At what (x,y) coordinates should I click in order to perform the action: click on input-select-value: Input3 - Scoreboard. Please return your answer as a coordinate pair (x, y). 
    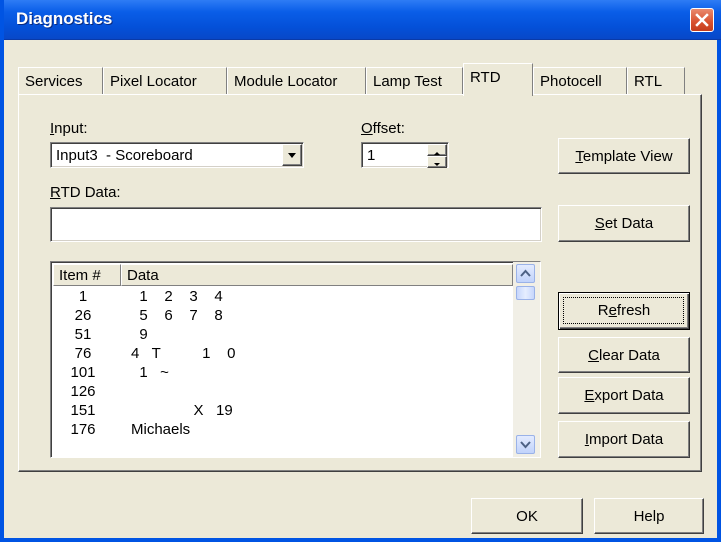
    Looking at the image, I should click on (124, 155).